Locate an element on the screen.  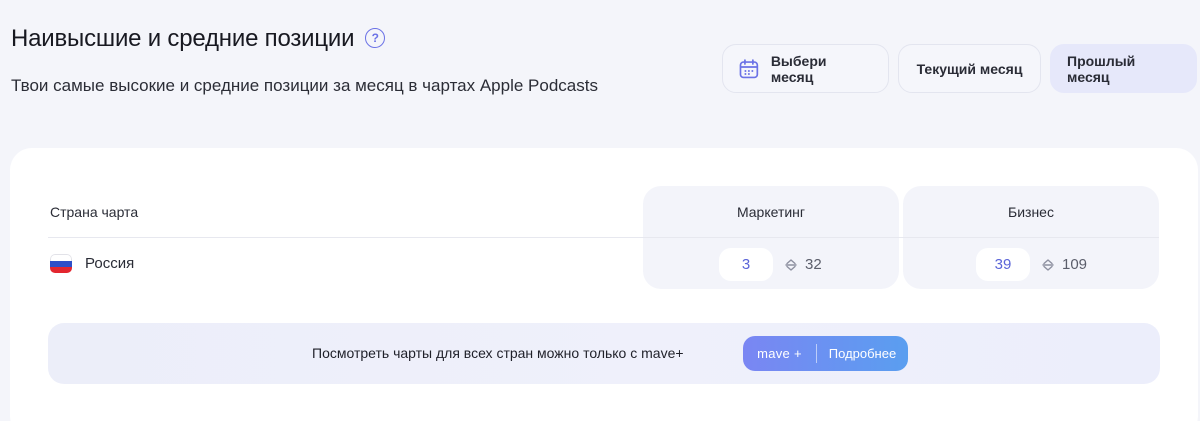
last-month-label: Прошлый месяц is located at coordinates (1101, 68).